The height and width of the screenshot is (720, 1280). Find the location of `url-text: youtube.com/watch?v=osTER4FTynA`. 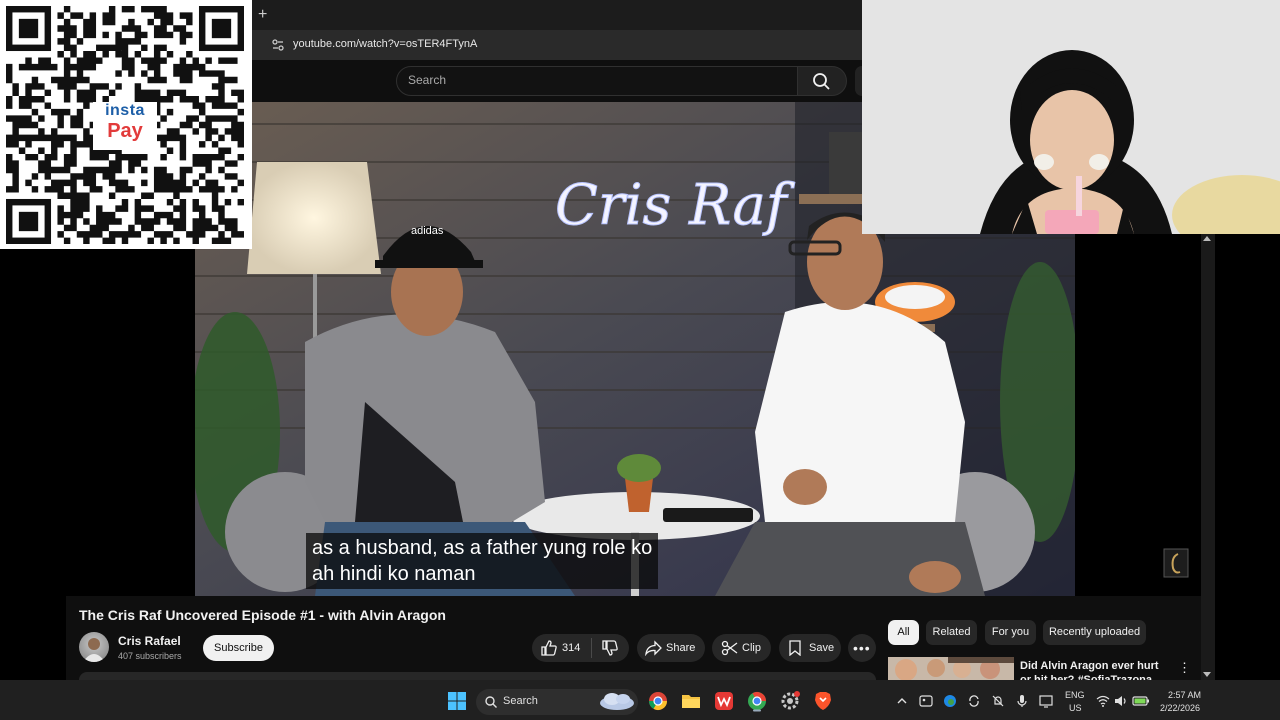

url-text: youtube.com/watch?v=osTER4FTynA is located at coordinates (385, 44).